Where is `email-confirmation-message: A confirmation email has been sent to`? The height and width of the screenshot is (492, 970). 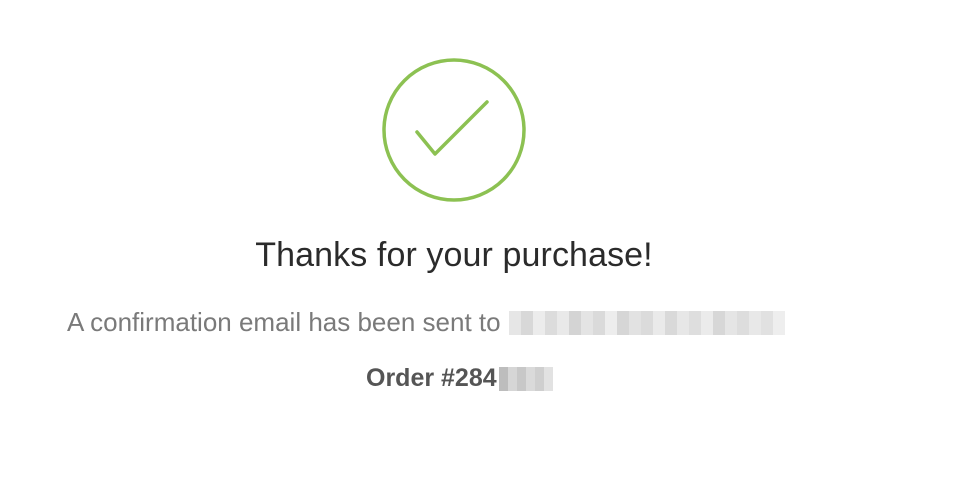 email-confirmation-message: A confirmation email has been sent to is located at coordinates (426, 322).